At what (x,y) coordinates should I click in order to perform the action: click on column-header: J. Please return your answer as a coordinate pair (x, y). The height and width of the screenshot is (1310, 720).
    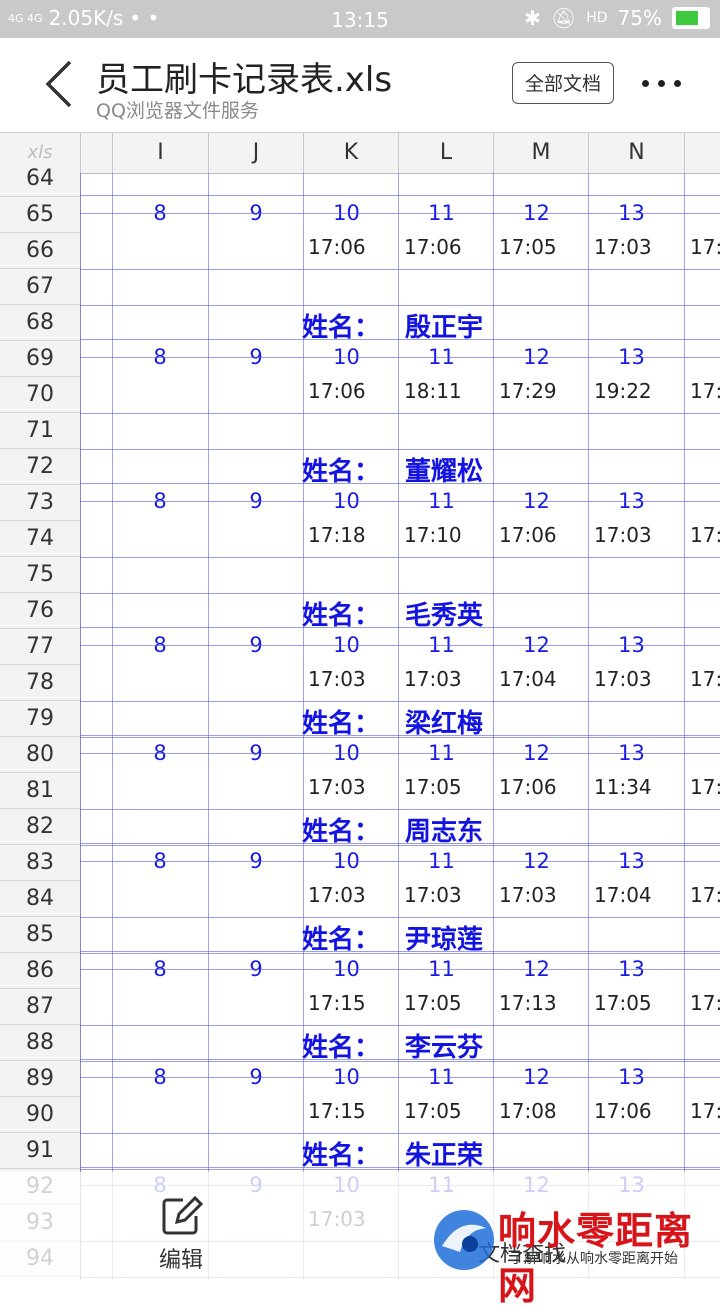
    Looking at the image, I should click on (255, 153).